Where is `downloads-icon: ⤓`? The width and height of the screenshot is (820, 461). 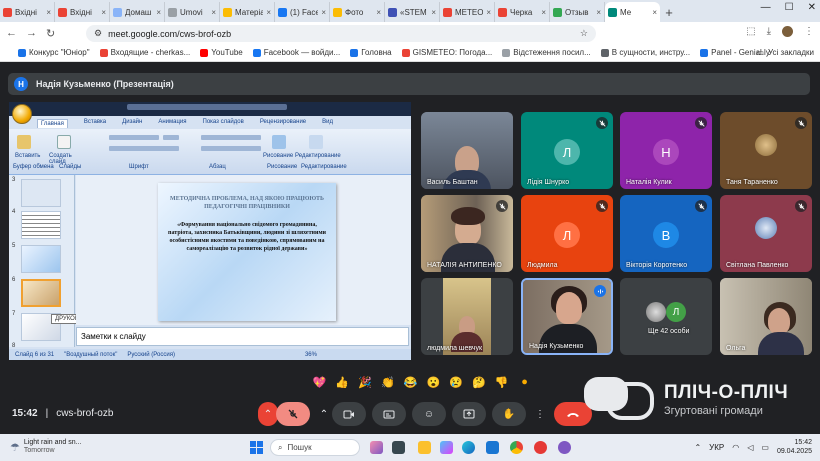 downloads-icon: ⤓ is located at coordinates (769, 31).